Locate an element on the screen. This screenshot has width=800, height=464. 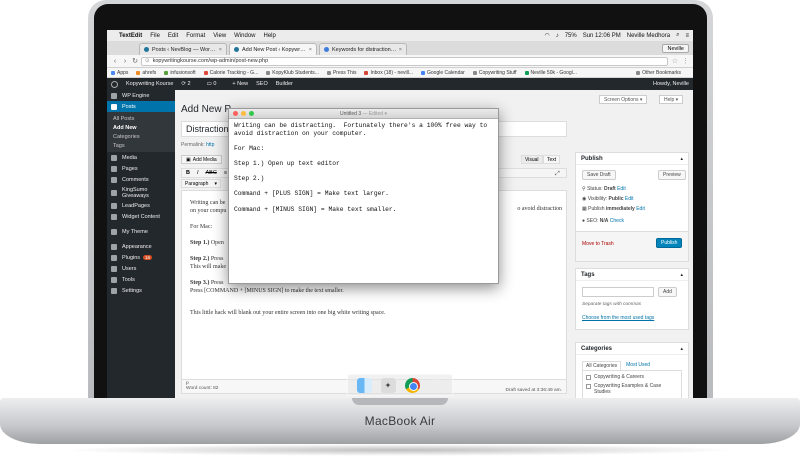
sidebar-item-tools: Tools is located at coordinates (141, 279).